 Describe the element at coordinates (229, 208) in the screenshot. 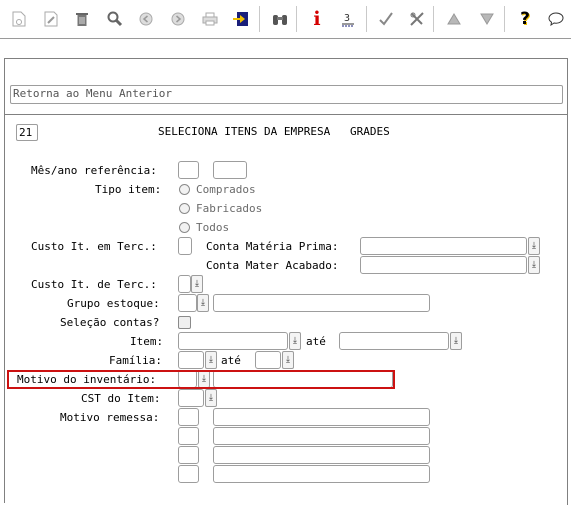

I see `radio-fabricados-label: Fabricados` at that location.